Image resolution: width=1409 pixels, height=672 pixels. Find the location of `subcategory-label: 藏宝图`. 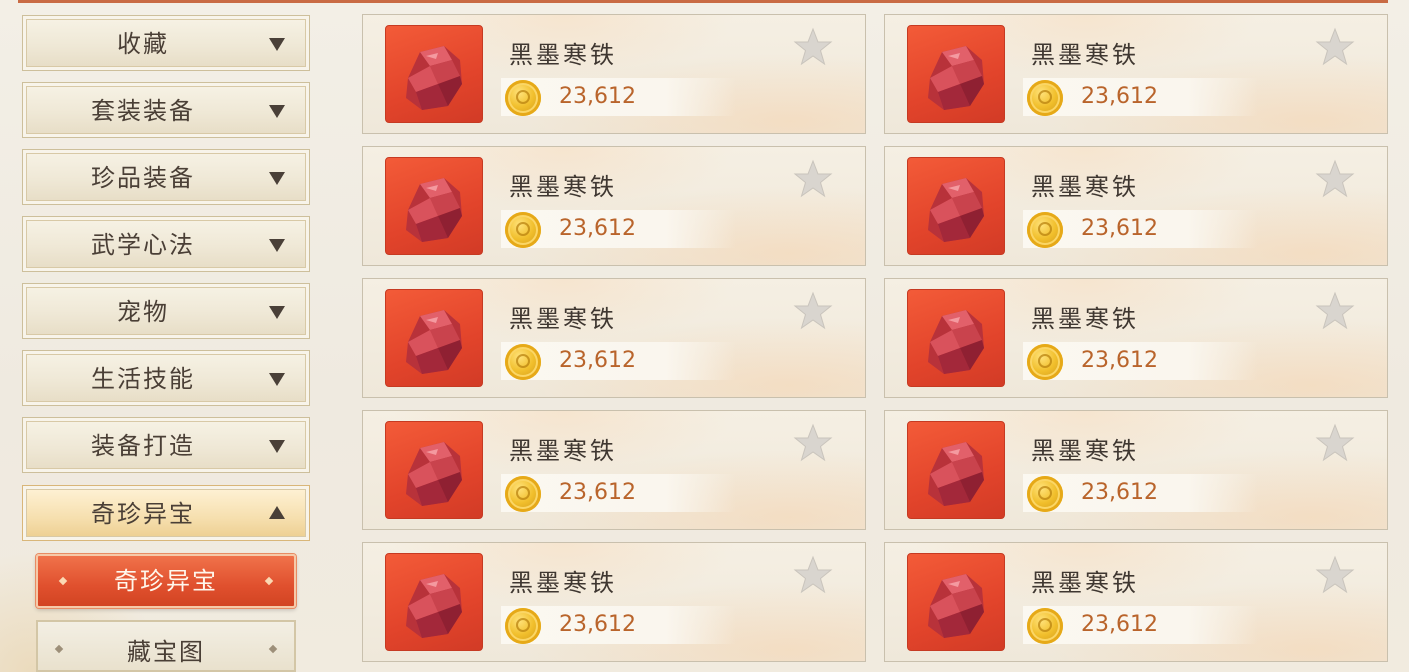

subcategory-label: 藏宝图 is located at coordinates (166, 652).